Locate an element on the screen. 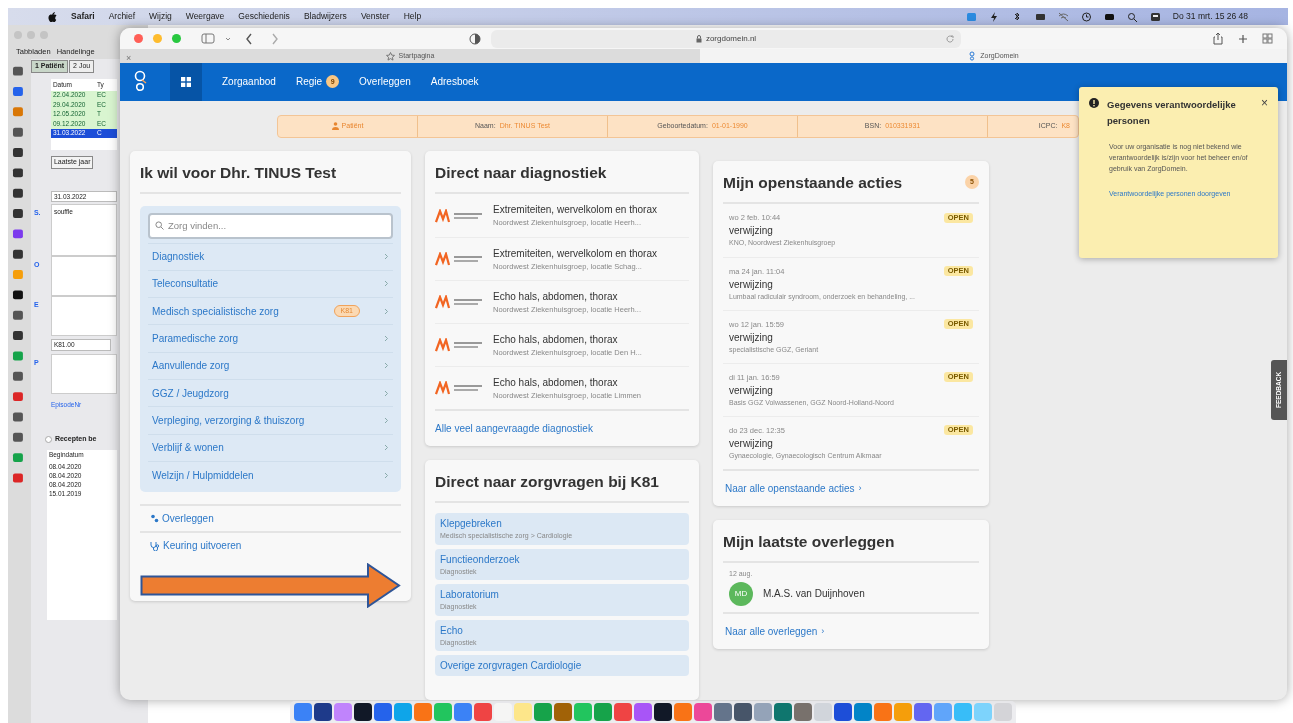 The image size is (1293, 723). clock-icon is located at coordinates (1086, 16).